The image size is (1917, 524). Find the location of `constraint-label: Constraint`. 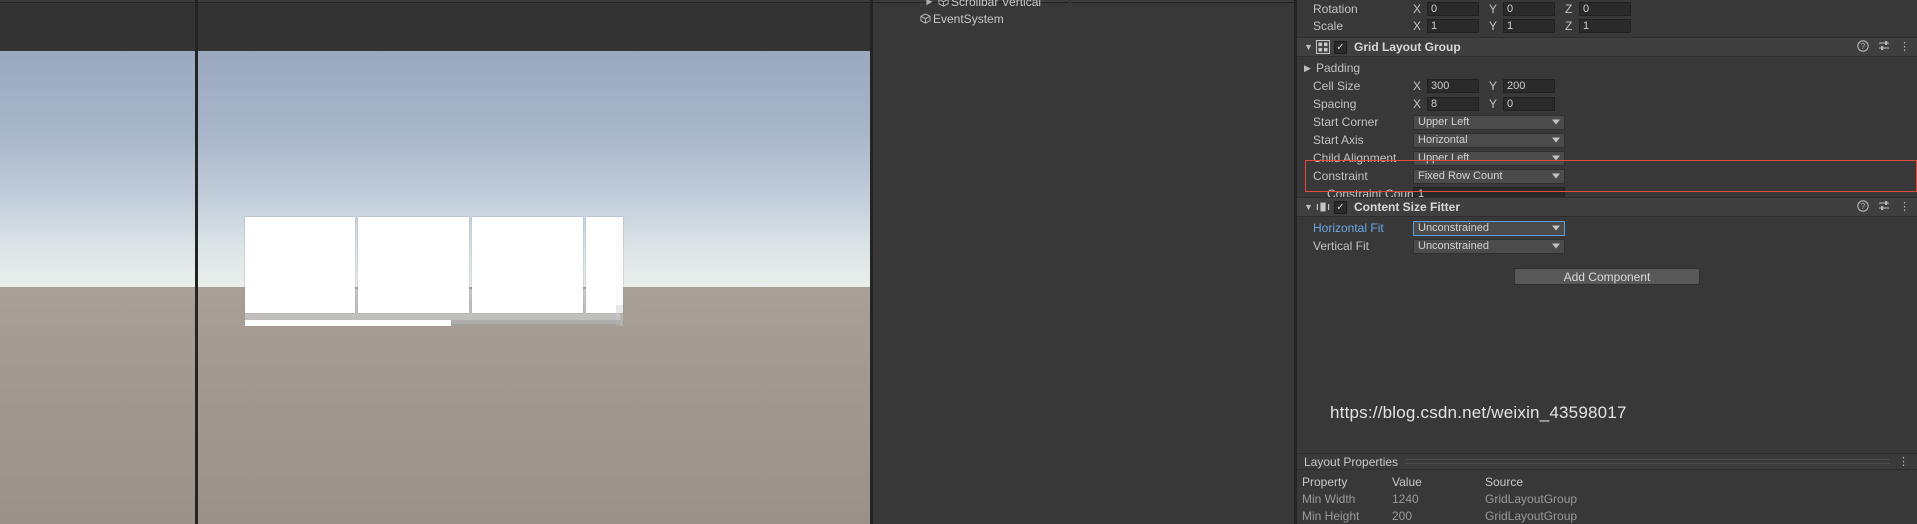

constraint-label: Constraint is located at coordinates (1340, 176).